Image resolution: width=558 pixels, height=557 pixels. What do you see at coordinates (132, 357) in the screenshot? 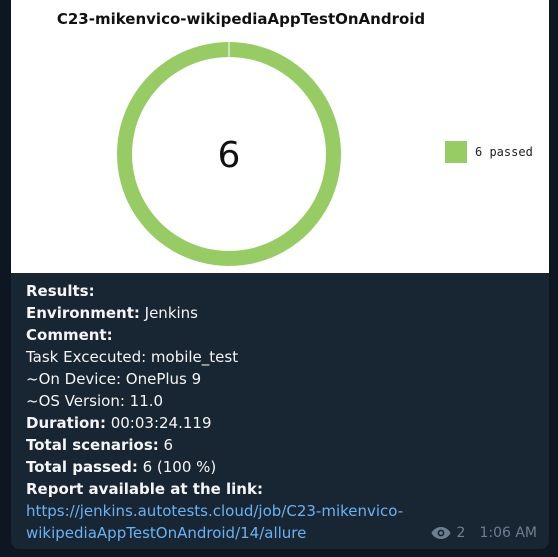
I see `task-line: Task Excecuted: mobile_test` at bounding box center [132, 357].